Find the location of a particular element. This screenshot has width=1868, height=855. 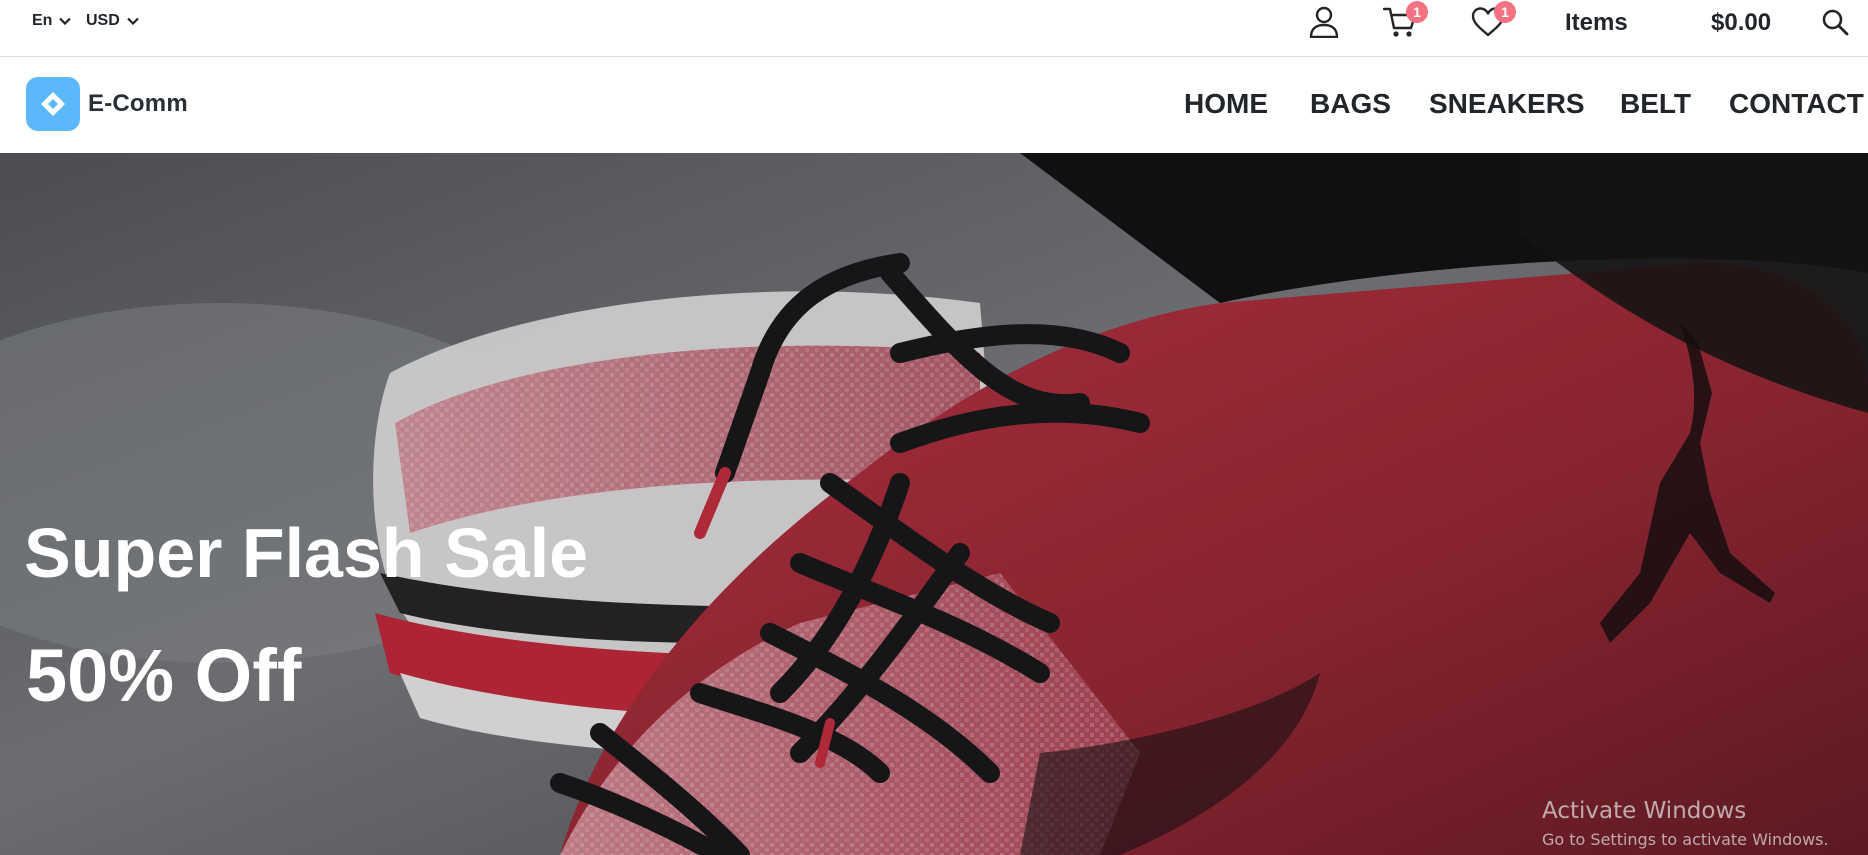

hero-title: Super Flash Sale is located at coordinates (306, 553).